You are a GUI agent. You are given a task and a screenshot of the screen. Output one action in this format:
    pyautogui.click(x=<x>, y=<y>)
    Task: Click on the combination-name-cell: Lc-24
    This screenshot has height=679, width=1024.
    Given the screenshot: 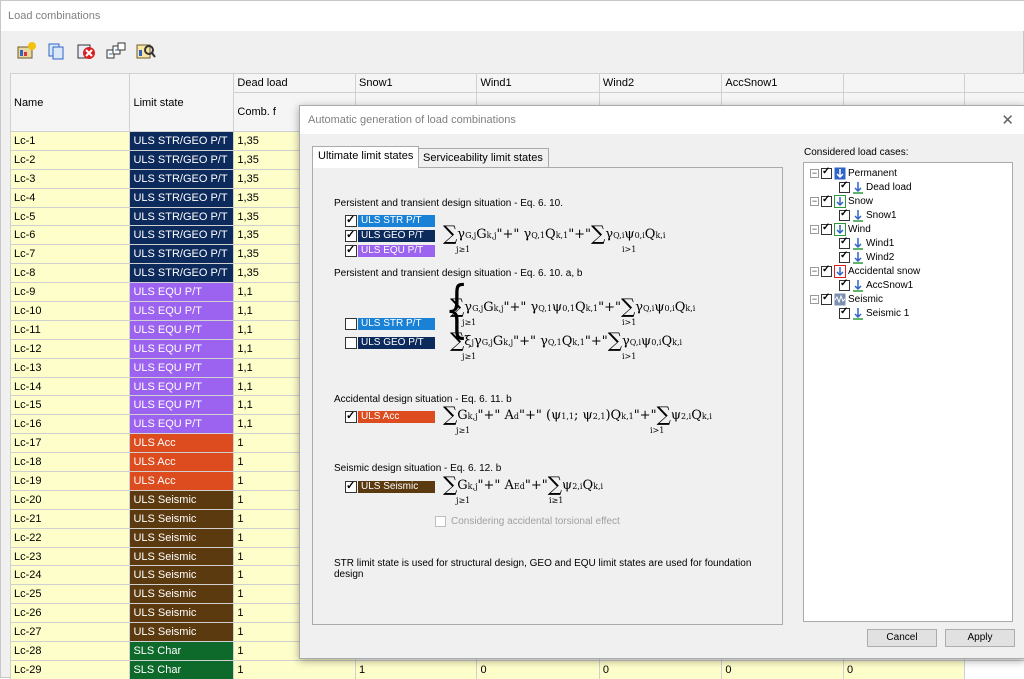 What is the action you would take?
    pyautogui.click(x=70, y=575)
    